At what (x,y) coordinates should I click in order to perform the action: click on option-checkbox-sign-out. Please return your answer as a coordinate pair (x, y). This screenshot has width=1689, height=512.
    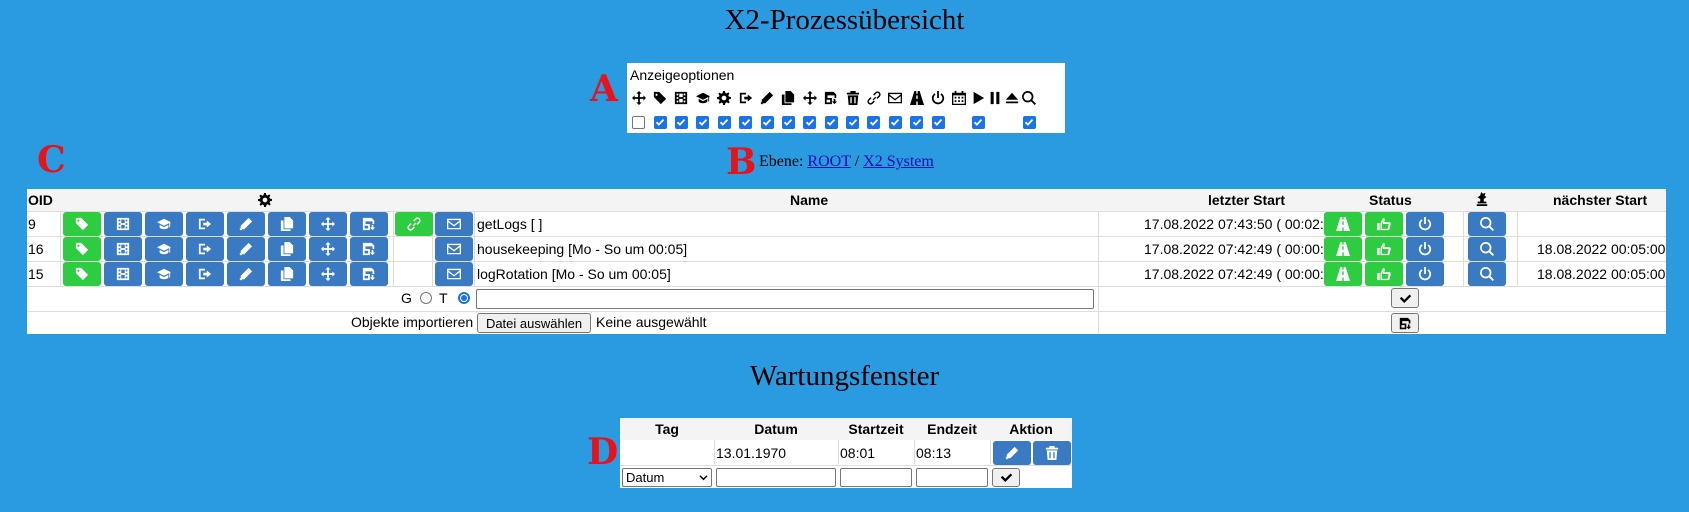
    Looking at the image, I should click on (746, 122).